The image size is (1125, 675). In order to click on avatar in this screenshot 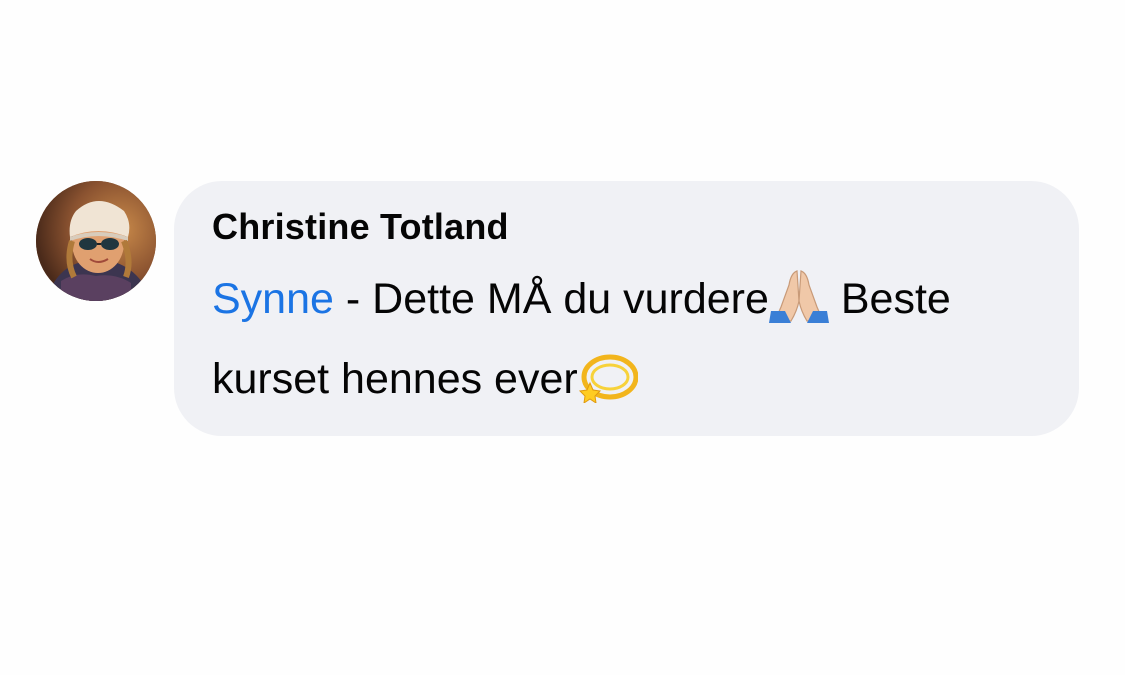, I will do `click(96, 241)`.